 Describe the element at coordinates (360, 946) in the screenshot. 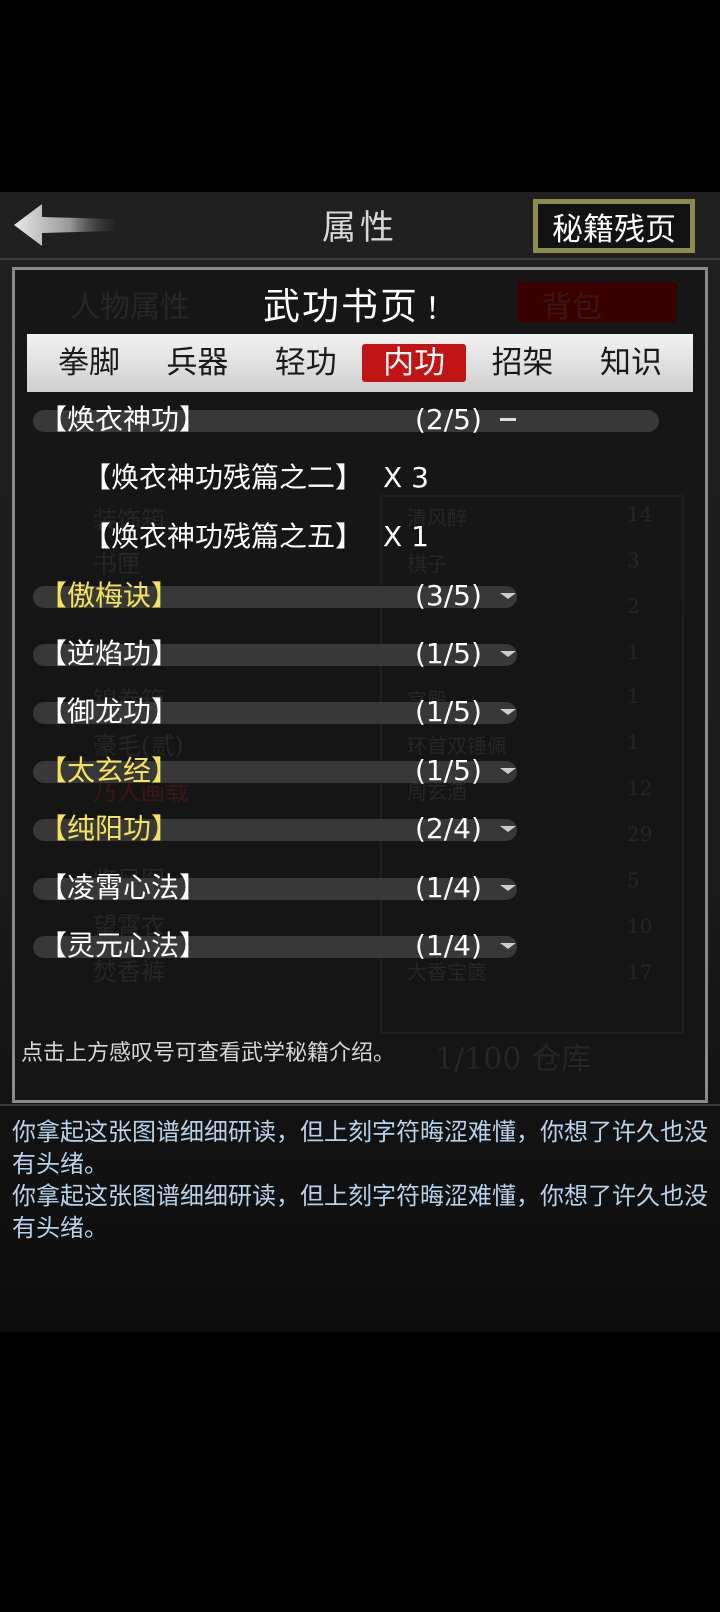

I see `skill-row: 【灵元心法】 (1/4)` at that location.